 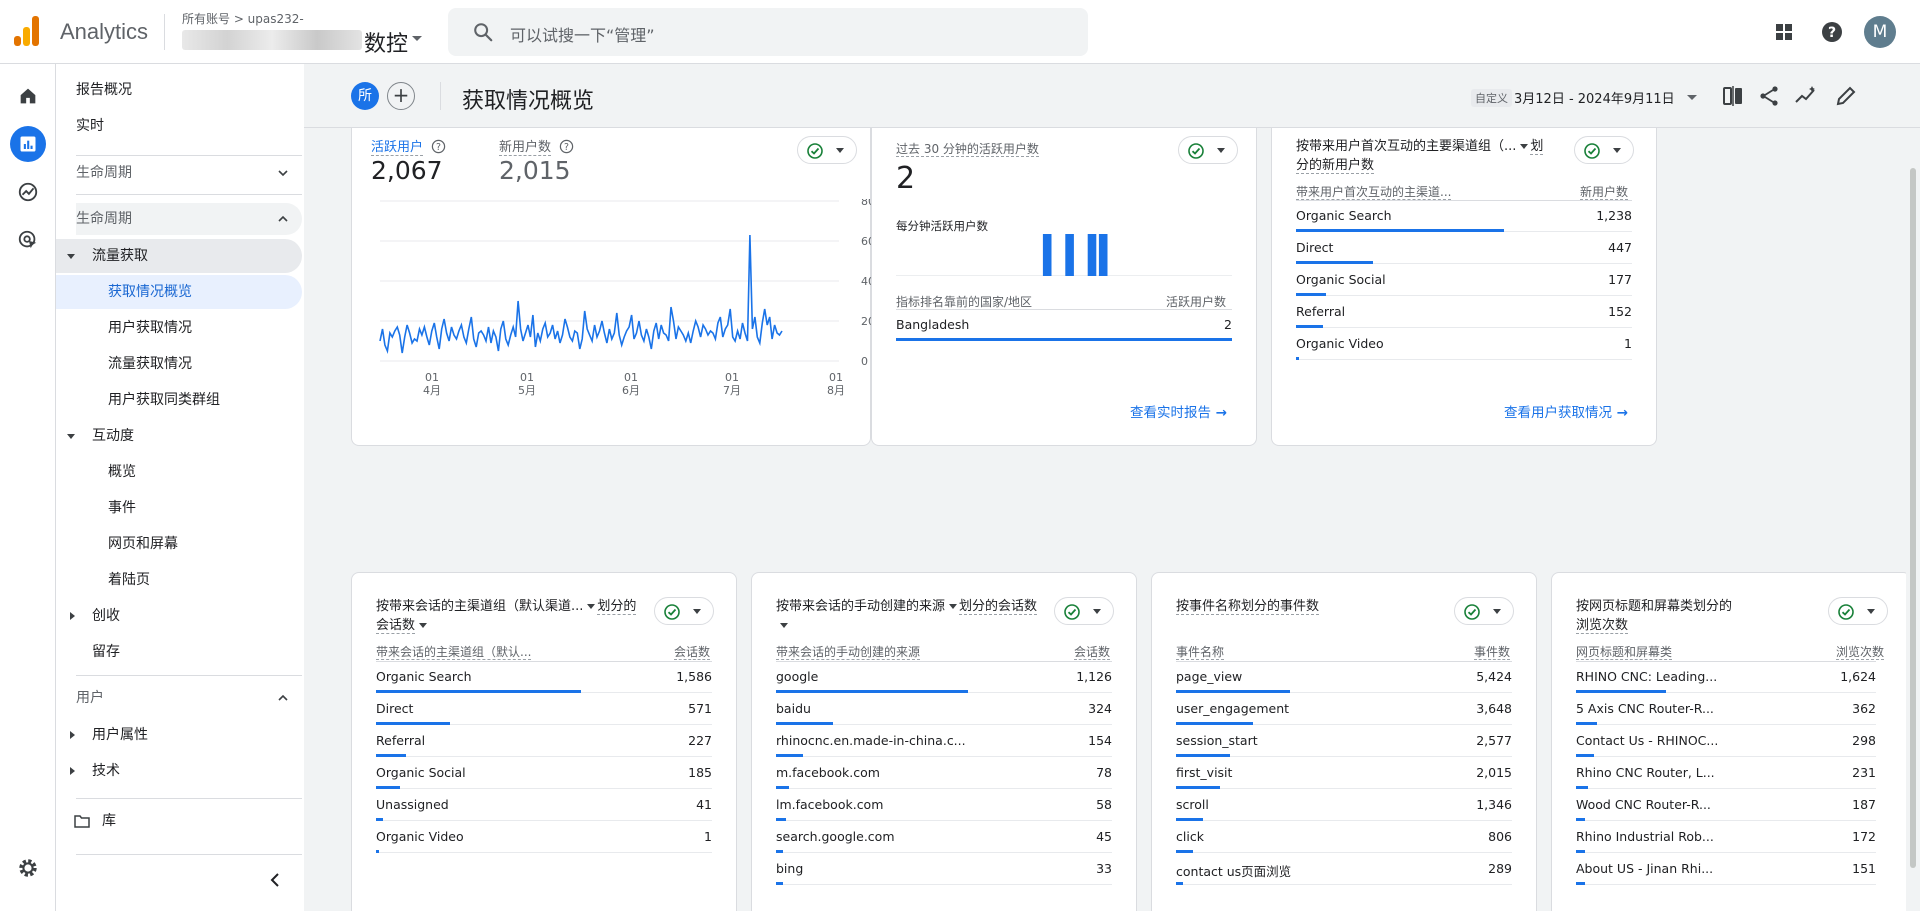 What do you see at coordinates (1726, 709) in the screenshot?
I see `table-row: 5 Axis CNC Router-R... 362` at bounding box center [1726, 709].